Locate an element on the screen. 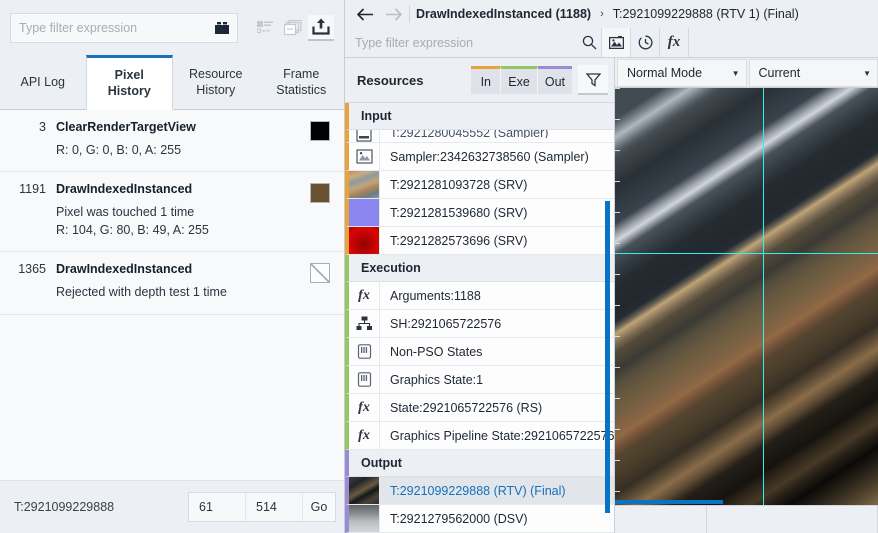 This screenshot has height=533, width=878. filter-icon is located at coordinates (222, 27).